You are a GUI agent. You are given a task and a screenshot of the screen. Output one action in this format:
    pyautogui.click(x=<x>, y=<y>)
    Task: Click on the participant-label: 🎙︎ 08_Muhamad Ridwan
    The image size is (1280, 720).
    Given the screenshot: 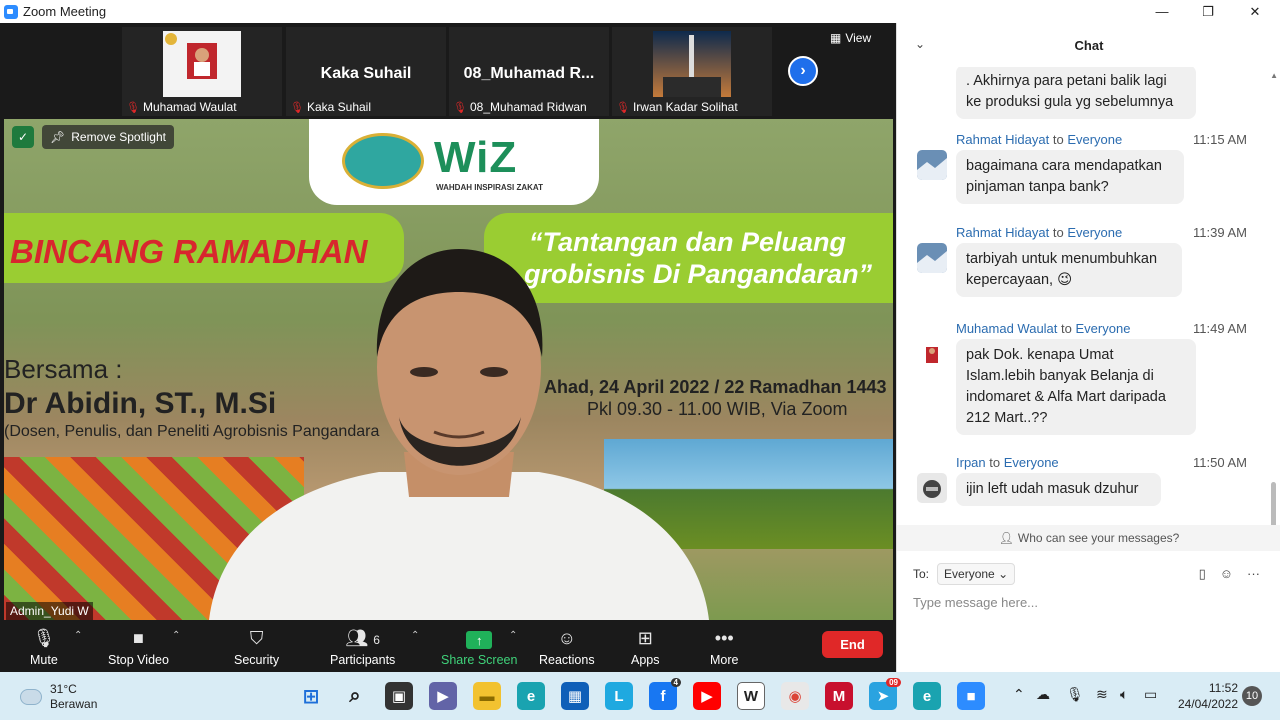 What is the action you would take?
    pyautogui.click(x=520, y=107)
    